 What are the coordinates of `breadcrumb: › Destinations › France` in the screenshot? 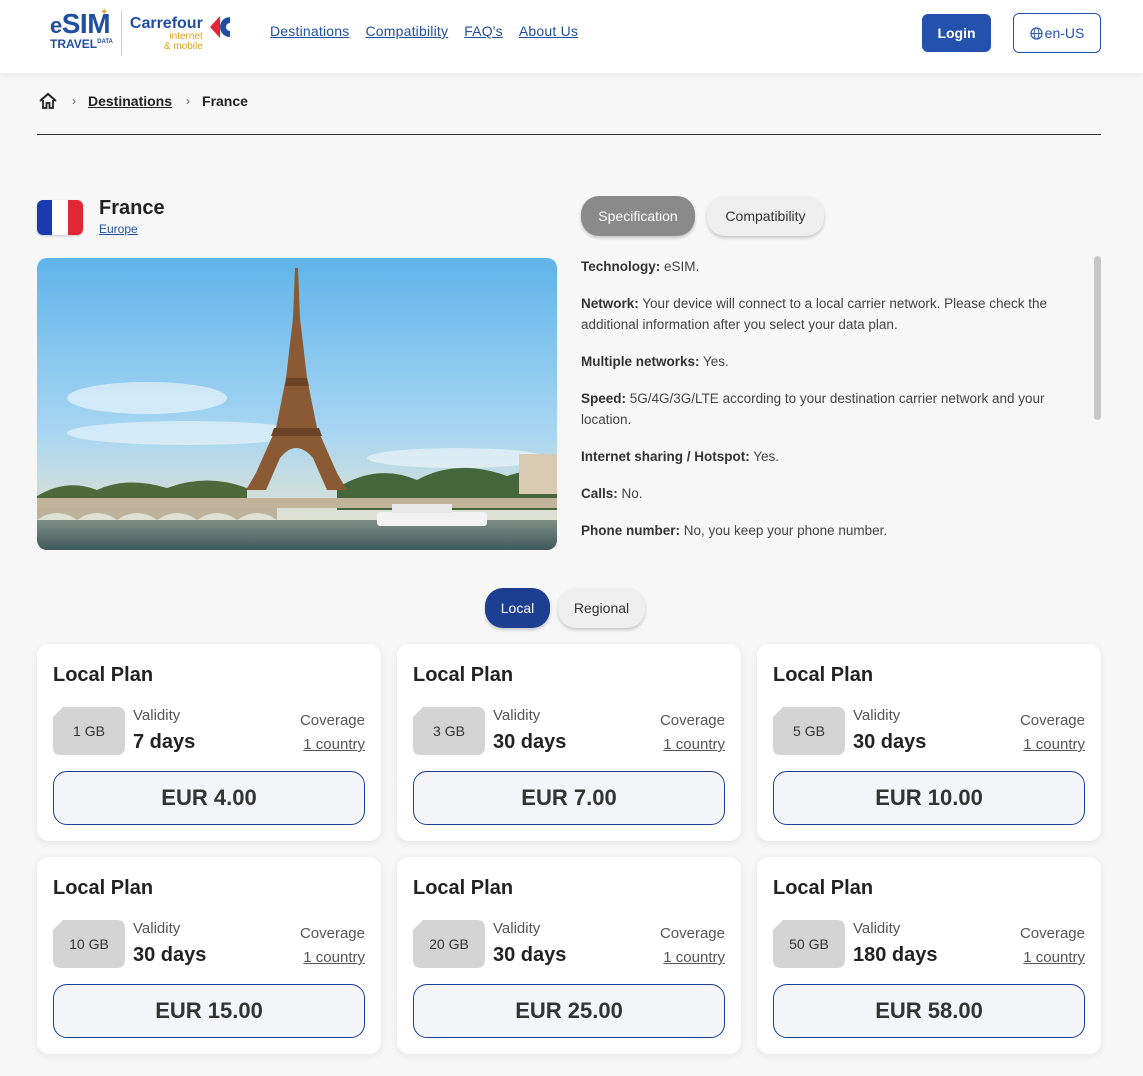 It's located at (143, 101).